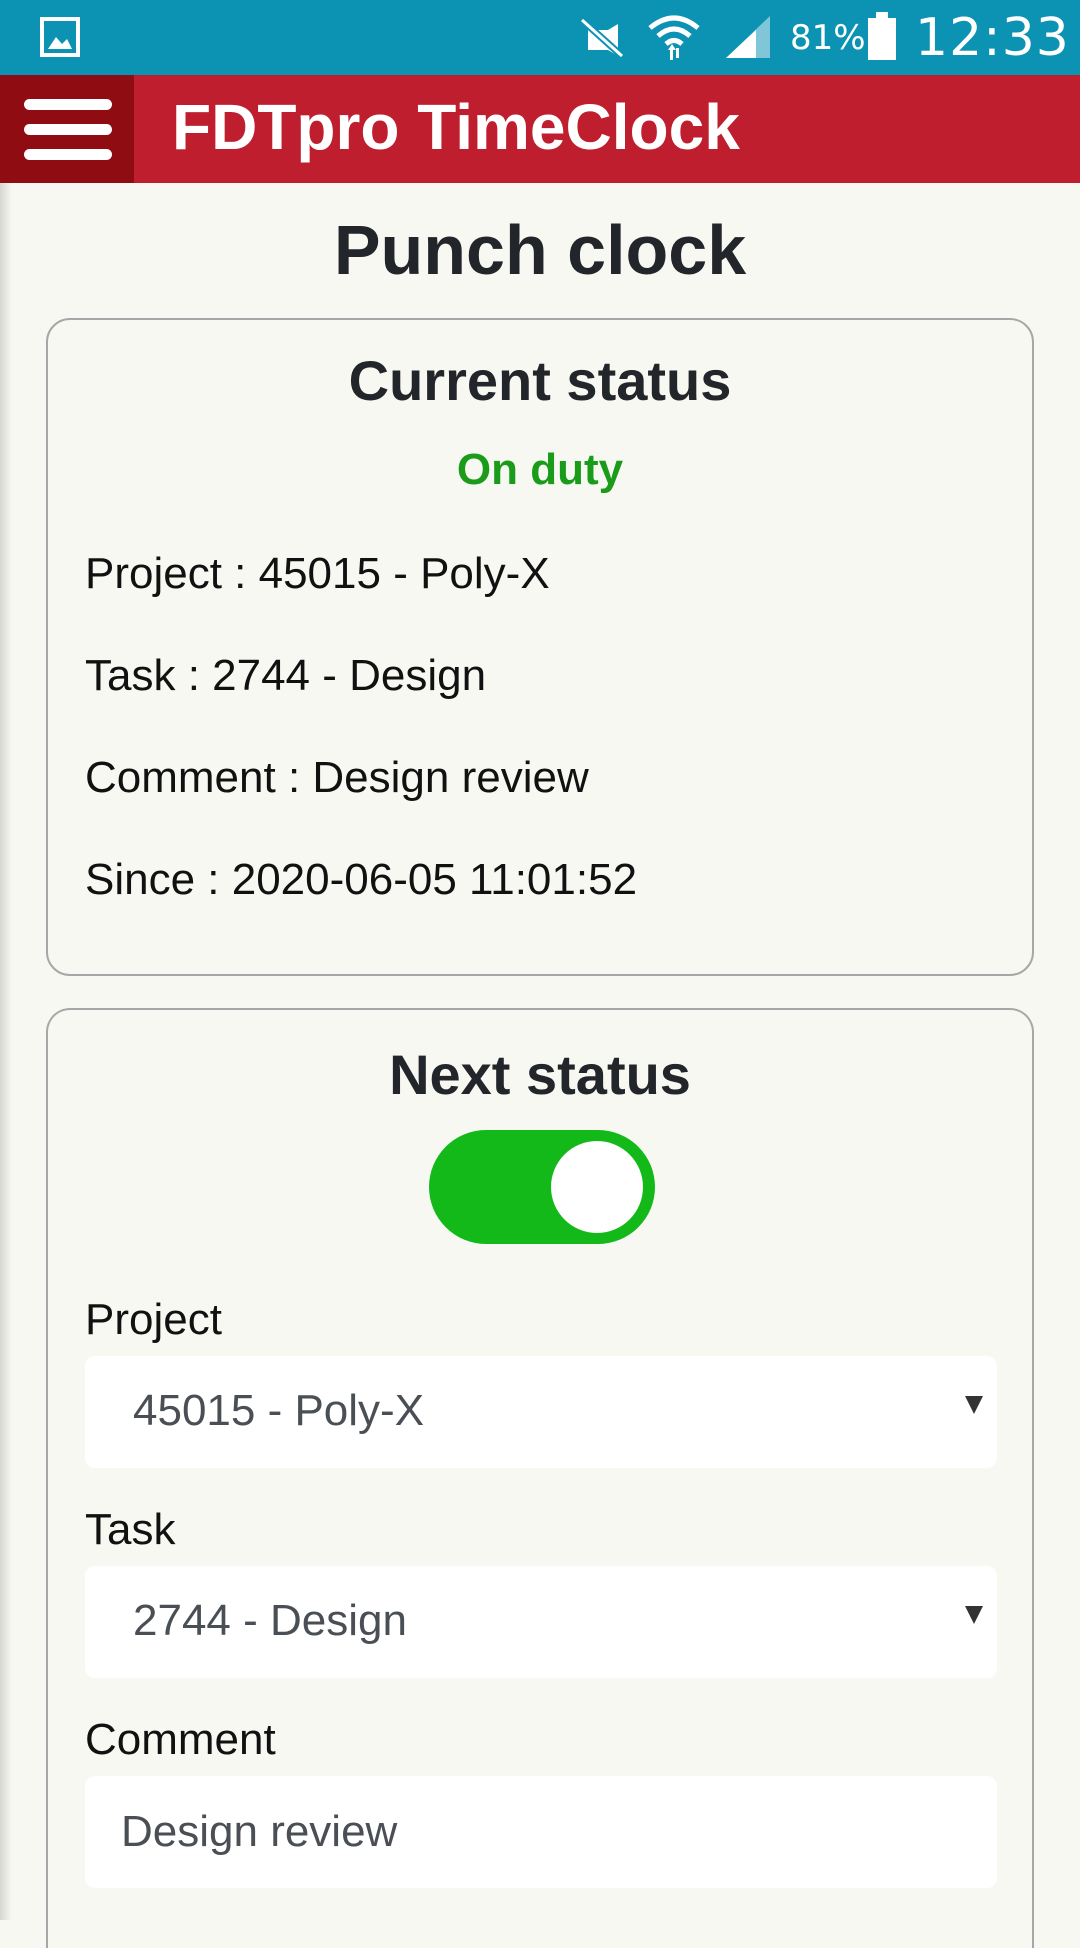 This screenshot has height=1948, width=1080. I want to click on comment-input, so click(541, 1832).